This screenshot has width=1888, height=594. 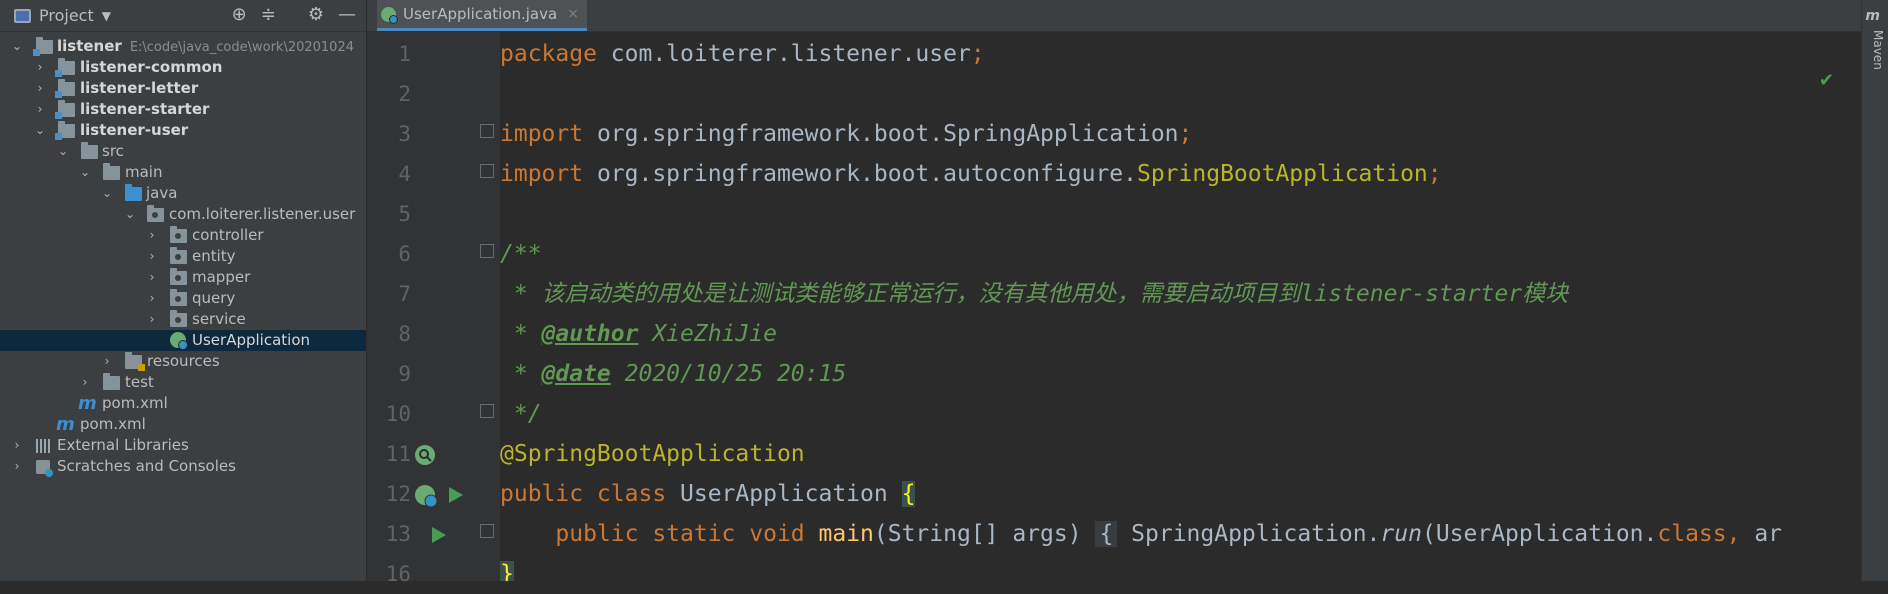 I want to click on maven-tool-button: Maven, so click(x=1878, y=50).